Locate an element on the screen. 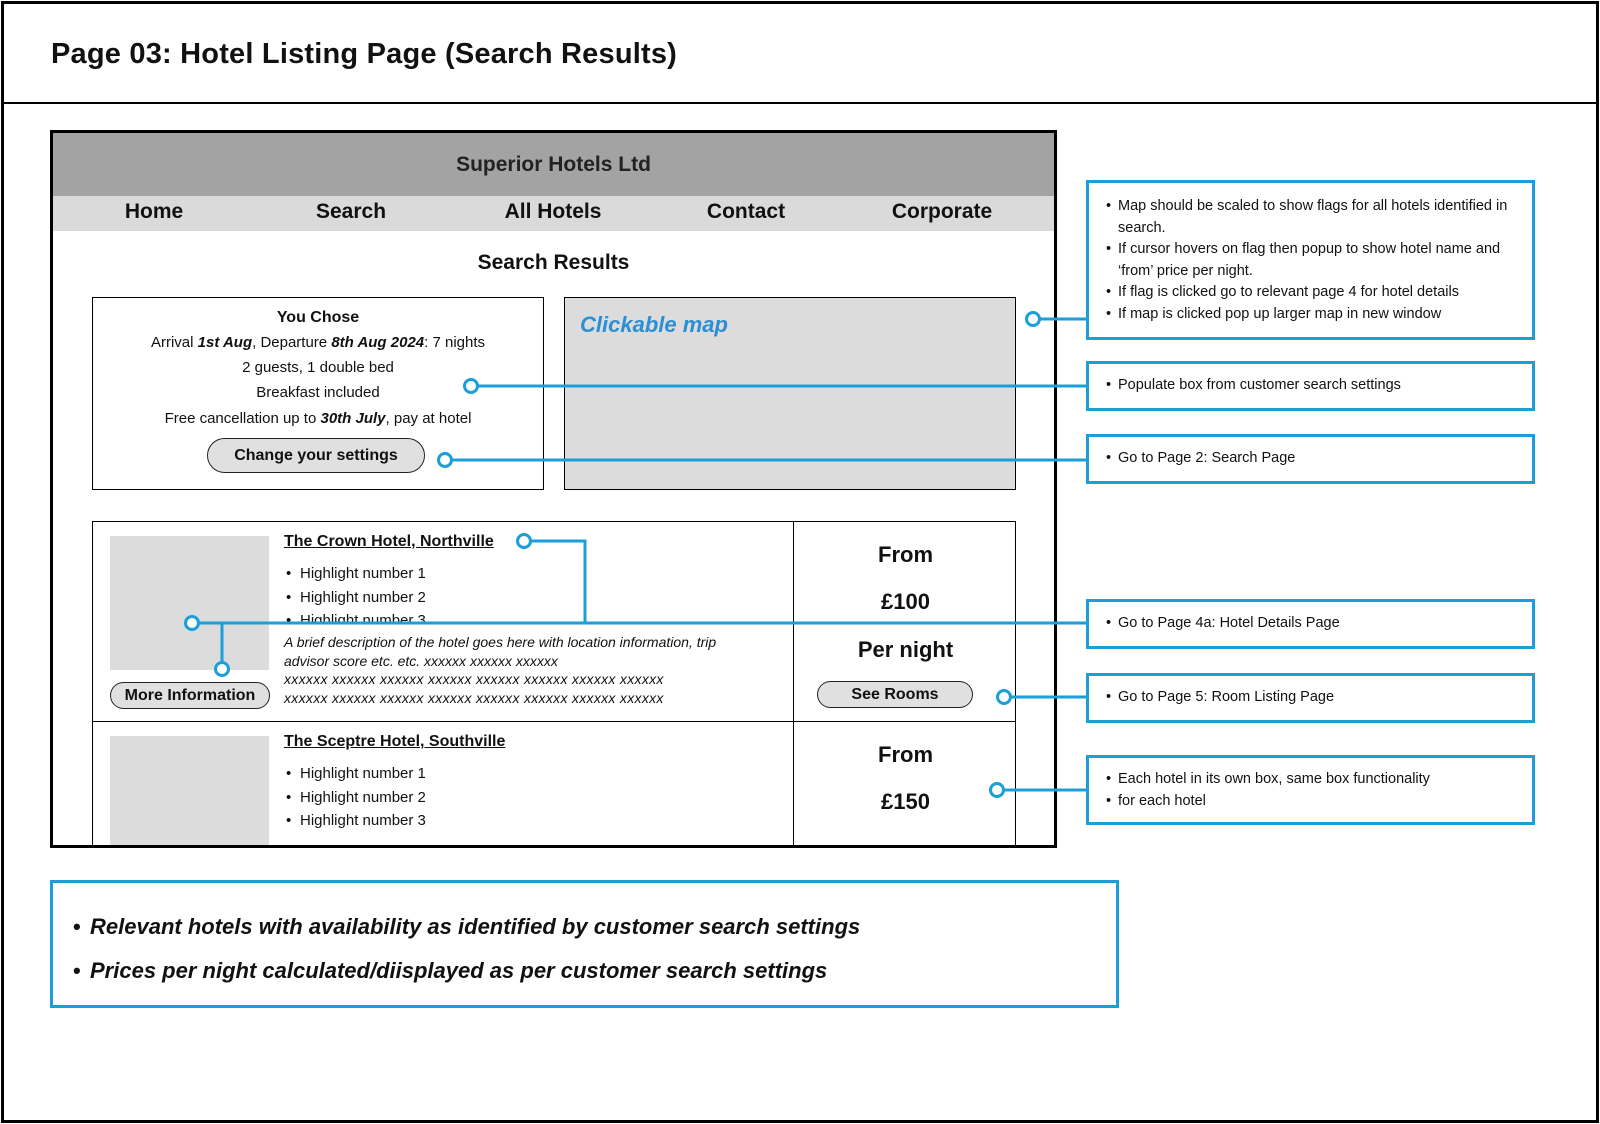 The image size is (1600, 1124). see-rooms-button: See Rooms is located at coordinates (895, 694).